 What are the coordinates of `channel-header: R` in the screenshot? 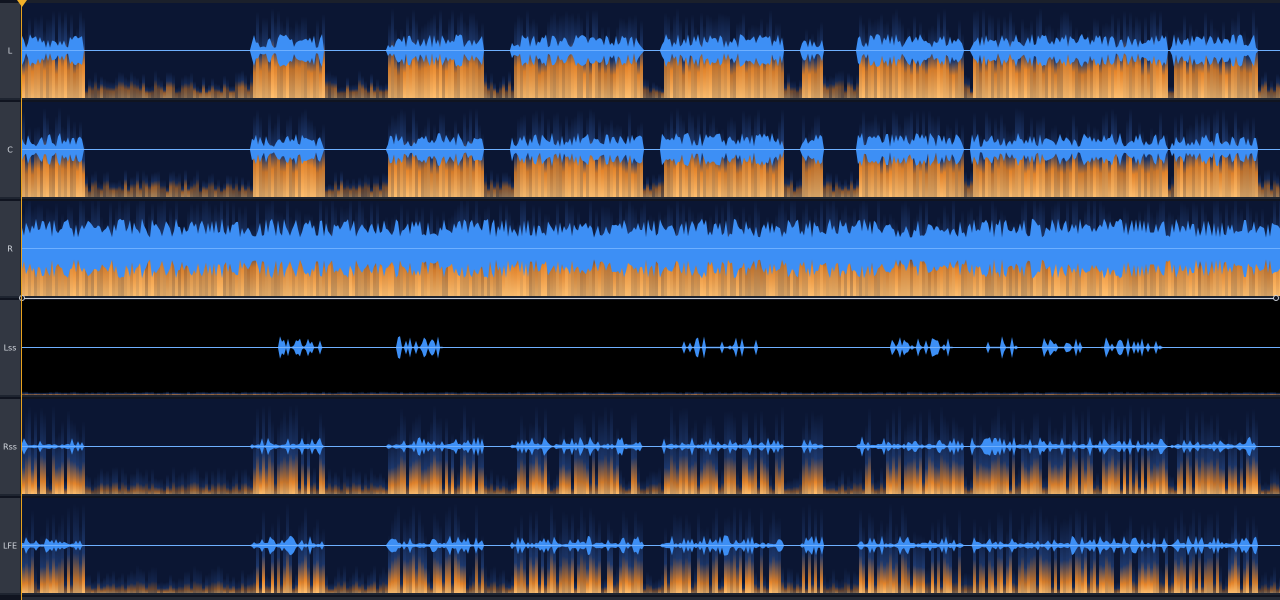 It's located at (10, 248).